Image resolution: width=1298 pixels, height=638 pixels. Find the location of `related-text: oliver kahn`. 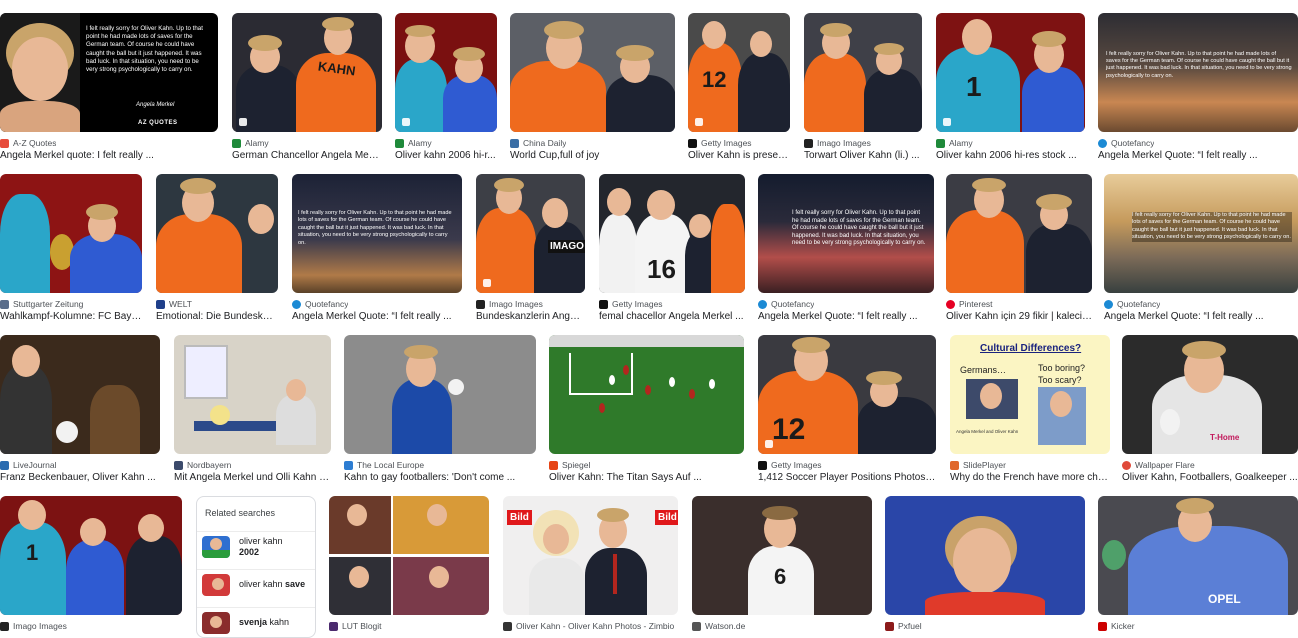

related-text: oliver kahn is located at coordinates (261, 584).